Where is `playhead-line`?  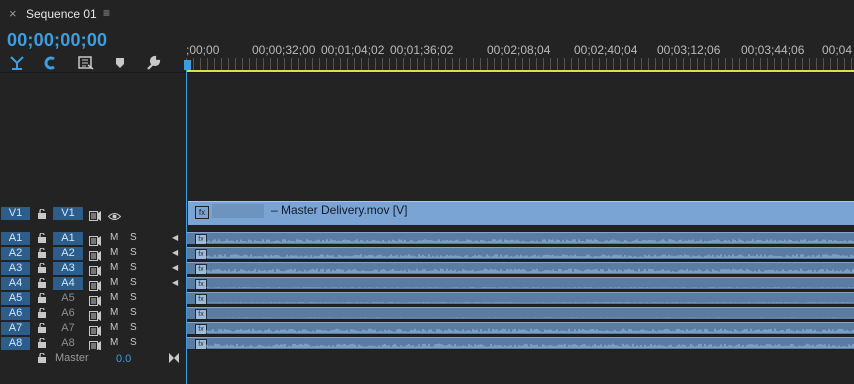
playhead-line is located at coordinates (186, 227).